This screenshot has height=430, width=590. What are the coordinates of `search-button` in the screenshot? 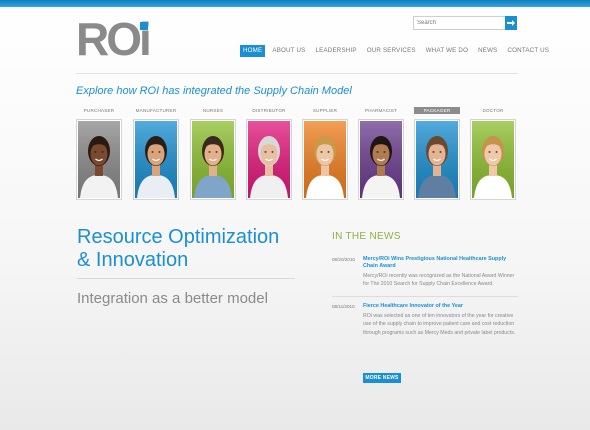 It's located at (511, 23).